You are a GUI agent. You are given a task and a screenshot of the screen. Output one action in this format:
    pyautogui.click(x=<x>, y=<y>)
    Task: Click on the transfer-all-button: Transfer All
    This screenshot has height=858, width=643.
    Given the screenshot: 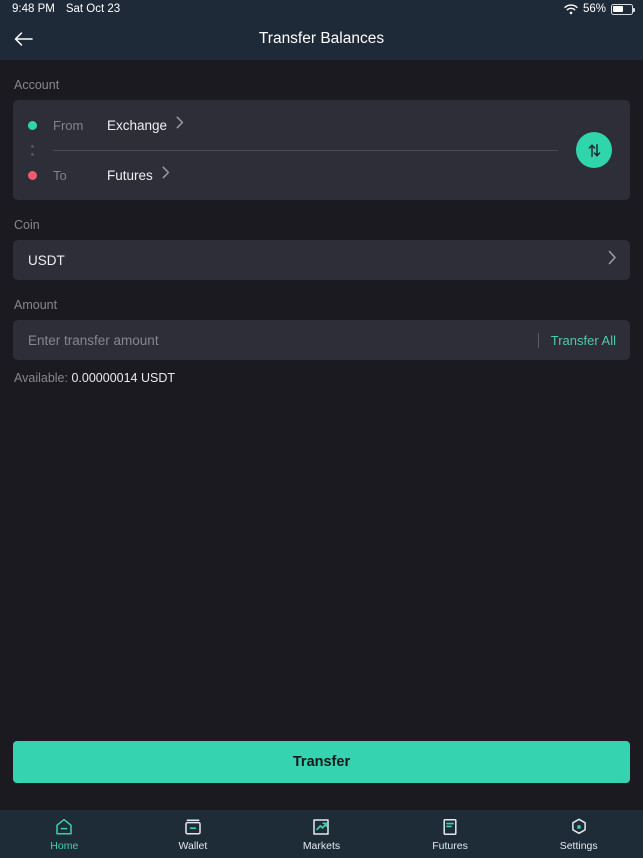 What is the action you would take?
    pyautogui.click(x=583, y=340)
    